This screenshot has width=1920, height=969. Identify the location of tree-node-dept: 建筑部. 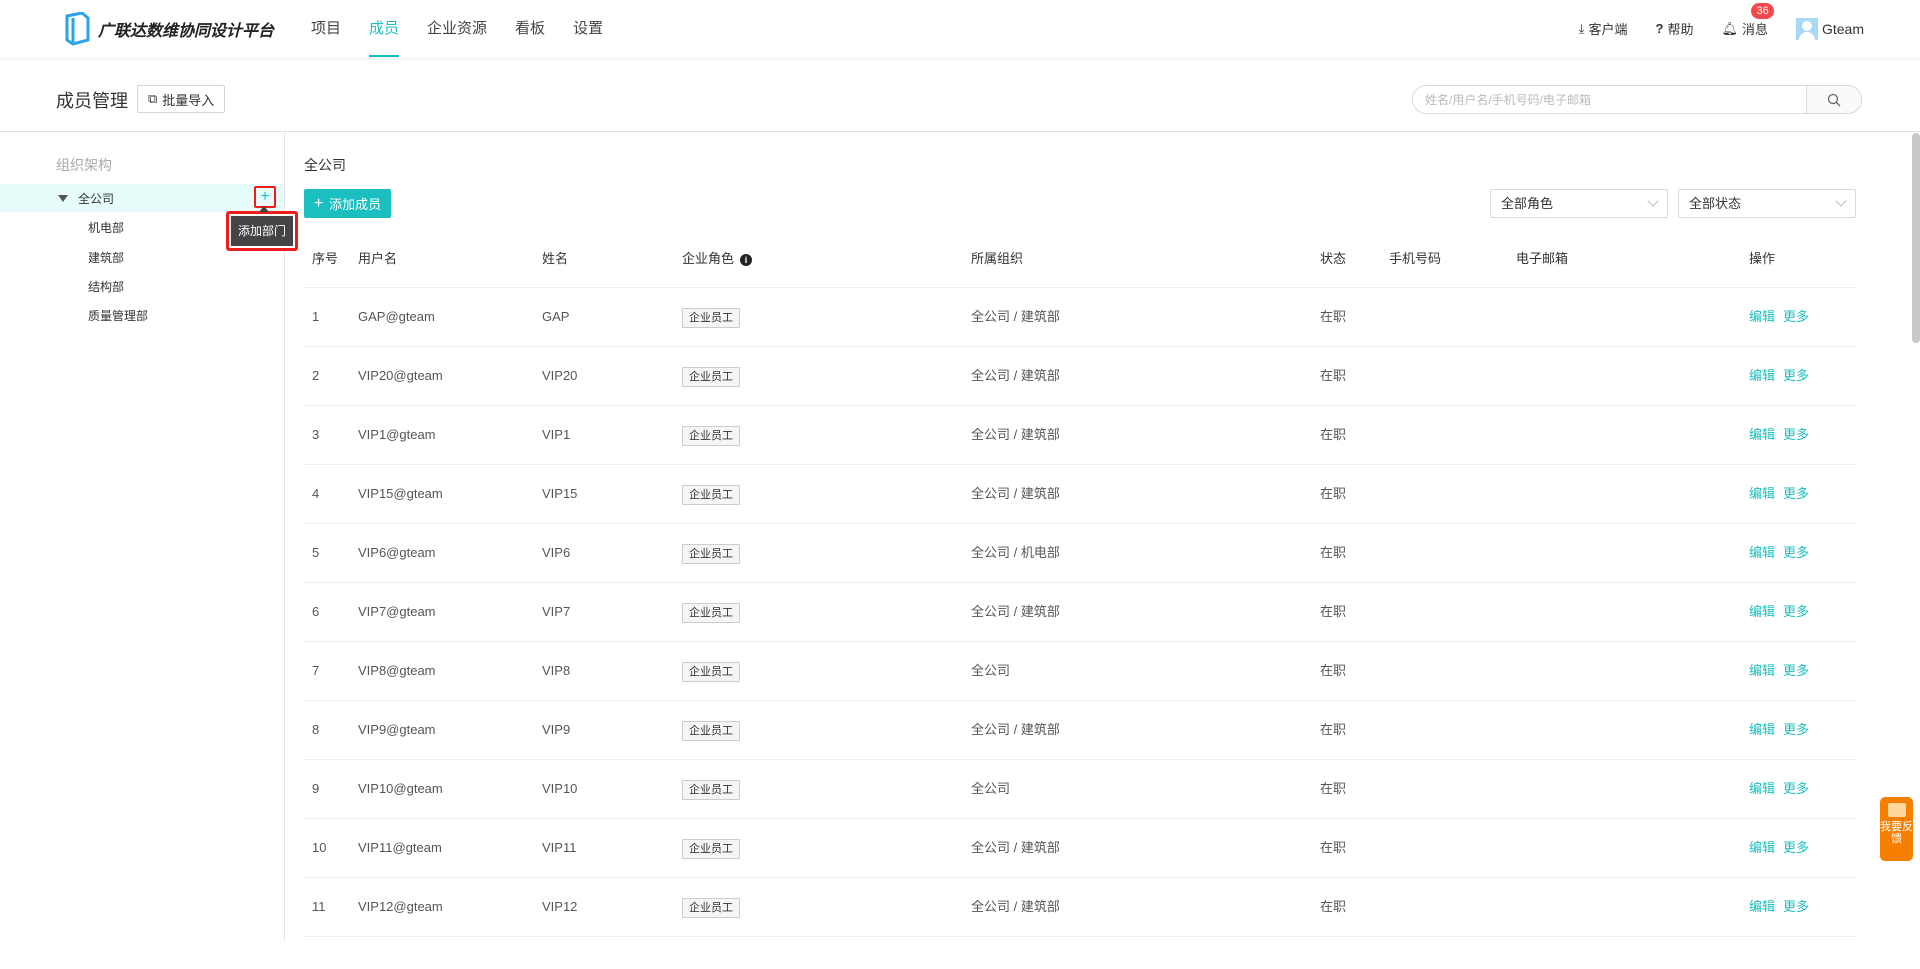
(106, 257).